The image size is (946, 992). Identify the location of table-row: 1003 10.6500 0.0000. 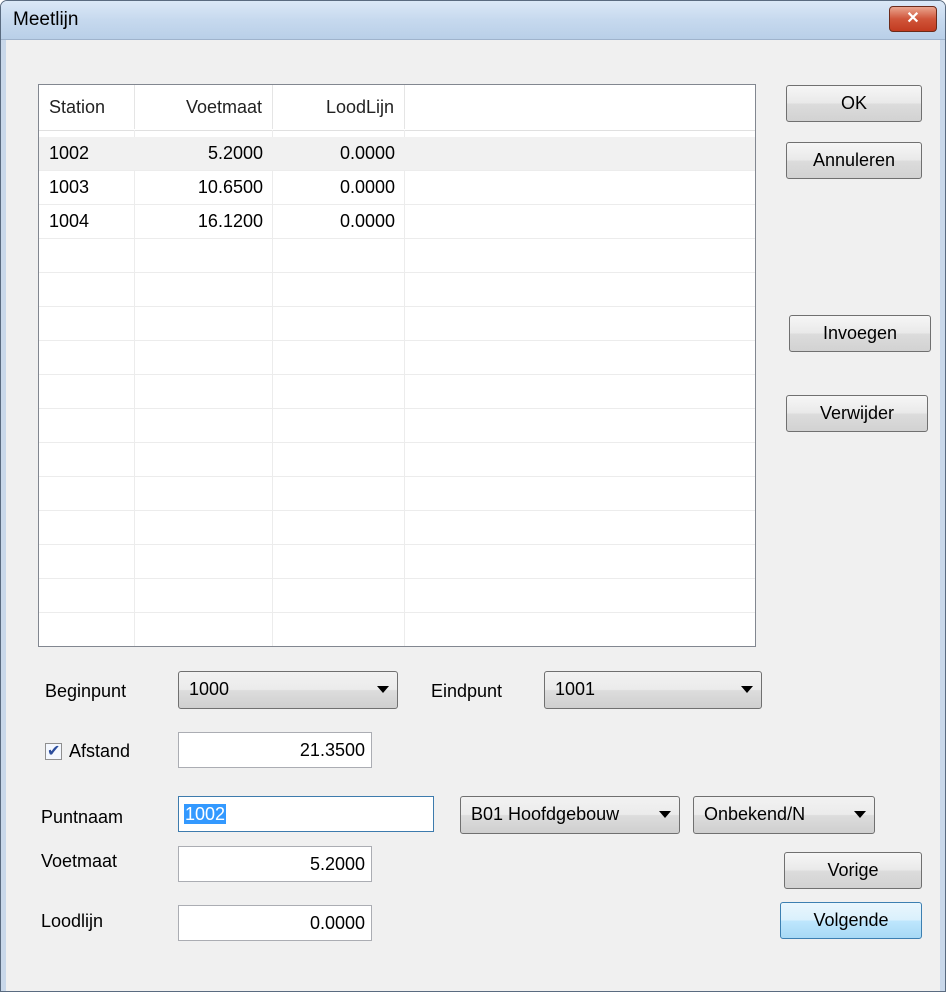
(397, 188).